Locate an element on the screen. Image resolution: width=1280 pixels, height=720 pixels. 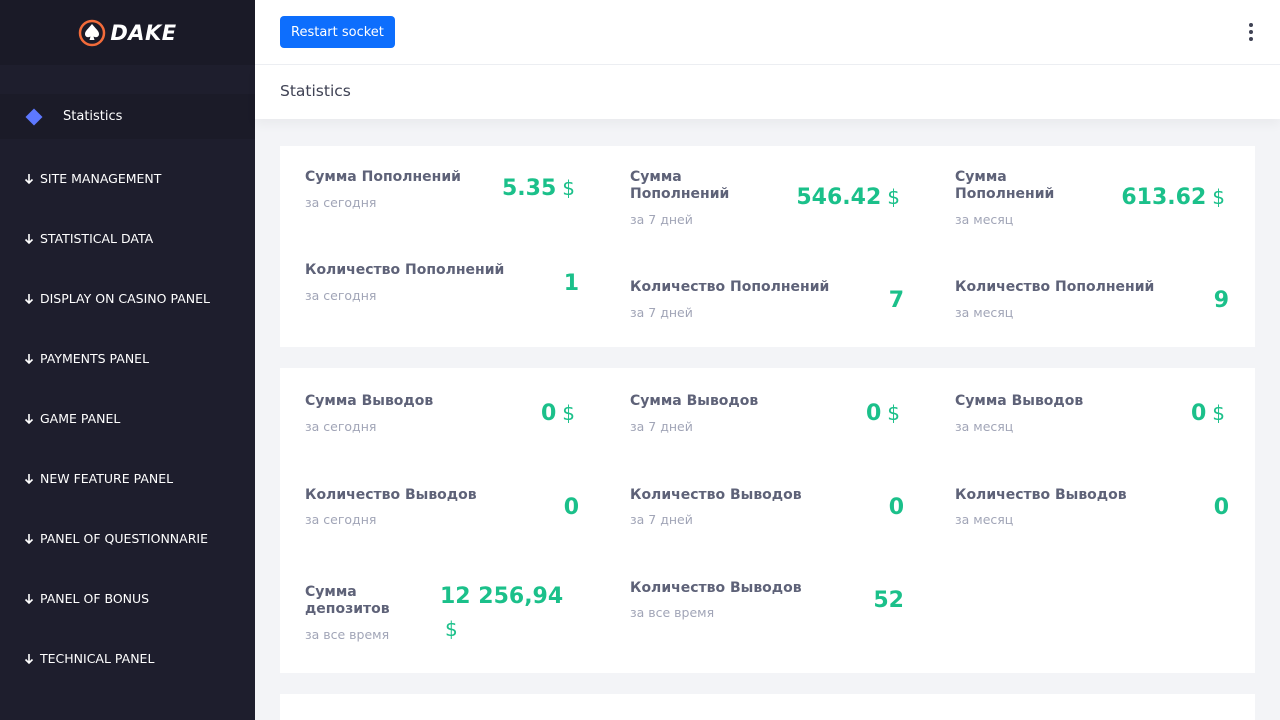
deposits-sum-today-value: 5.35 $ is located at coordinates (538, 188).